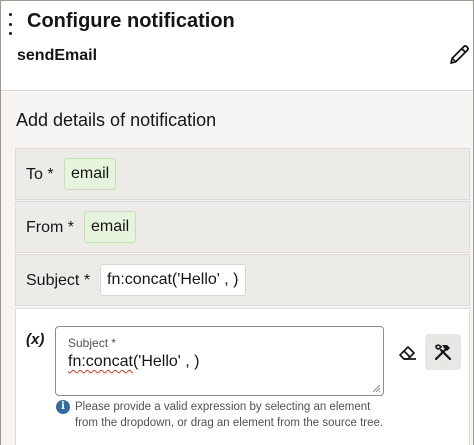 This screenshot has height=445, width=474. I want to click on resize-grip-icon, so click(376, 388).